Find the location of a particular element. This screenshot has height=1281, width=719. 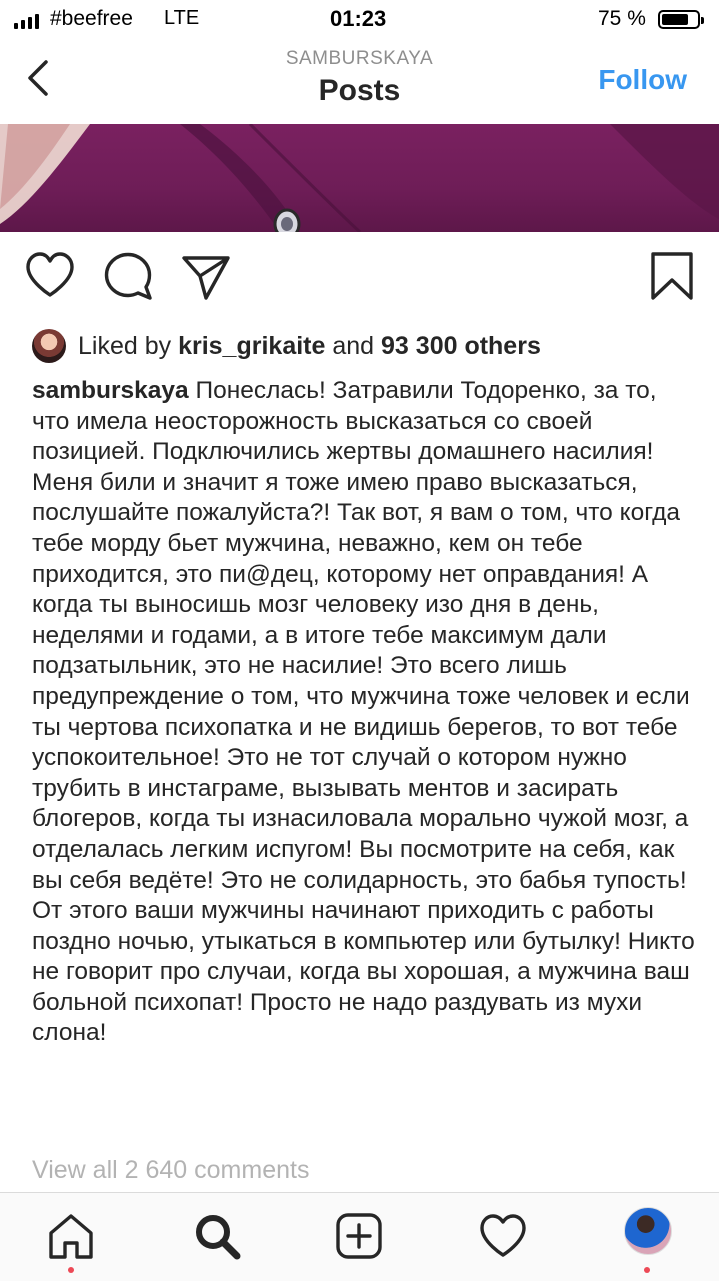

tab-bar is located at coordinates (359, 1236).